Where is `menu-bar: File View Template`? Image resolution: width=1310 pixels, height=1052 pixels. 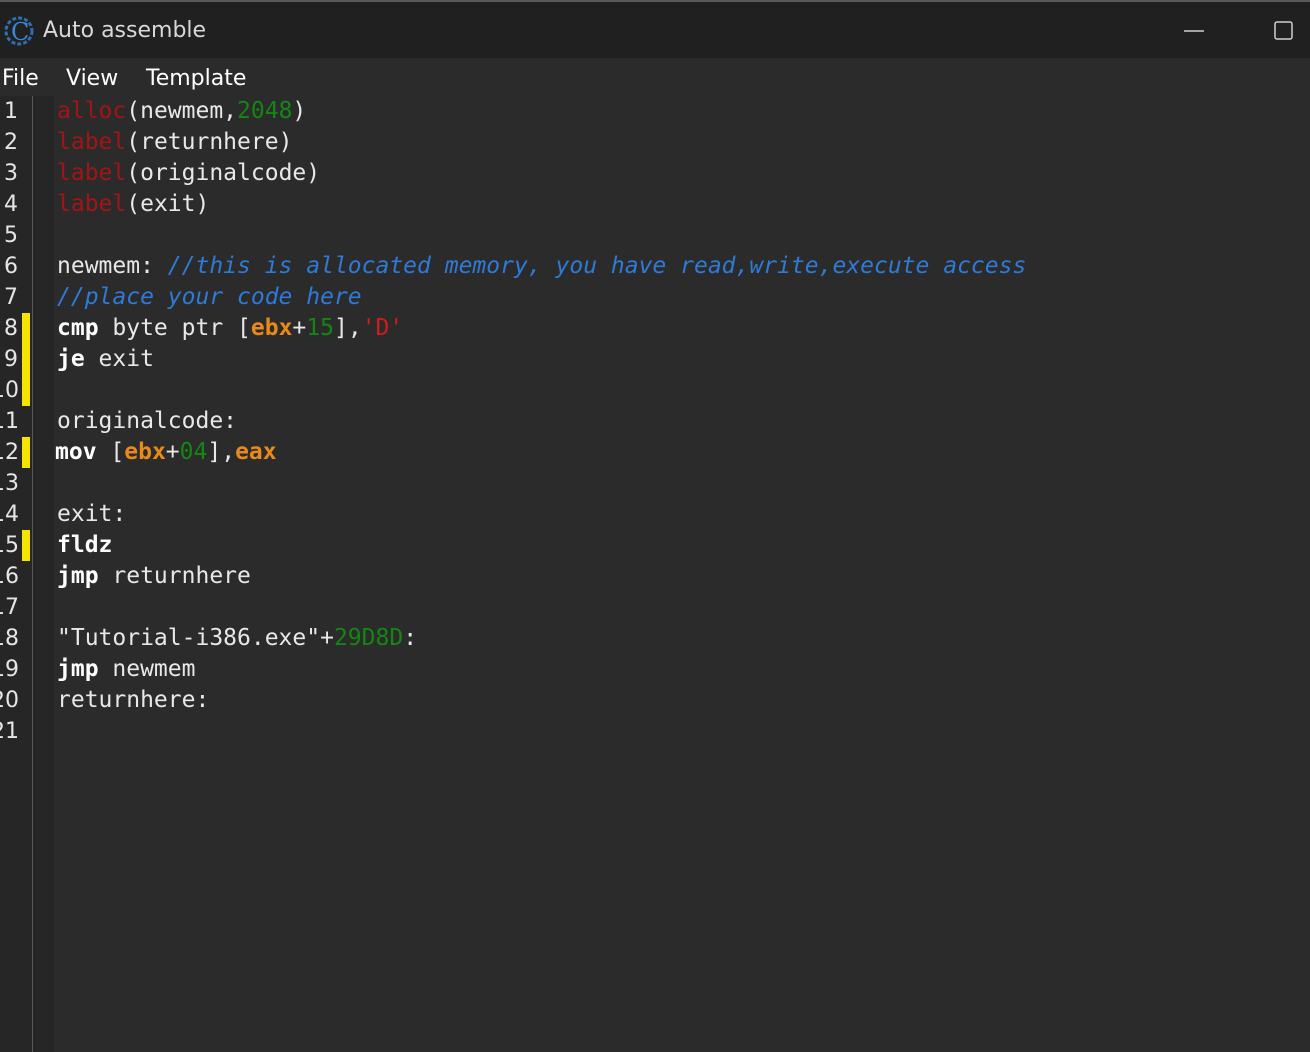
menu-bar: File View Template is located at coordinates (655, 77).